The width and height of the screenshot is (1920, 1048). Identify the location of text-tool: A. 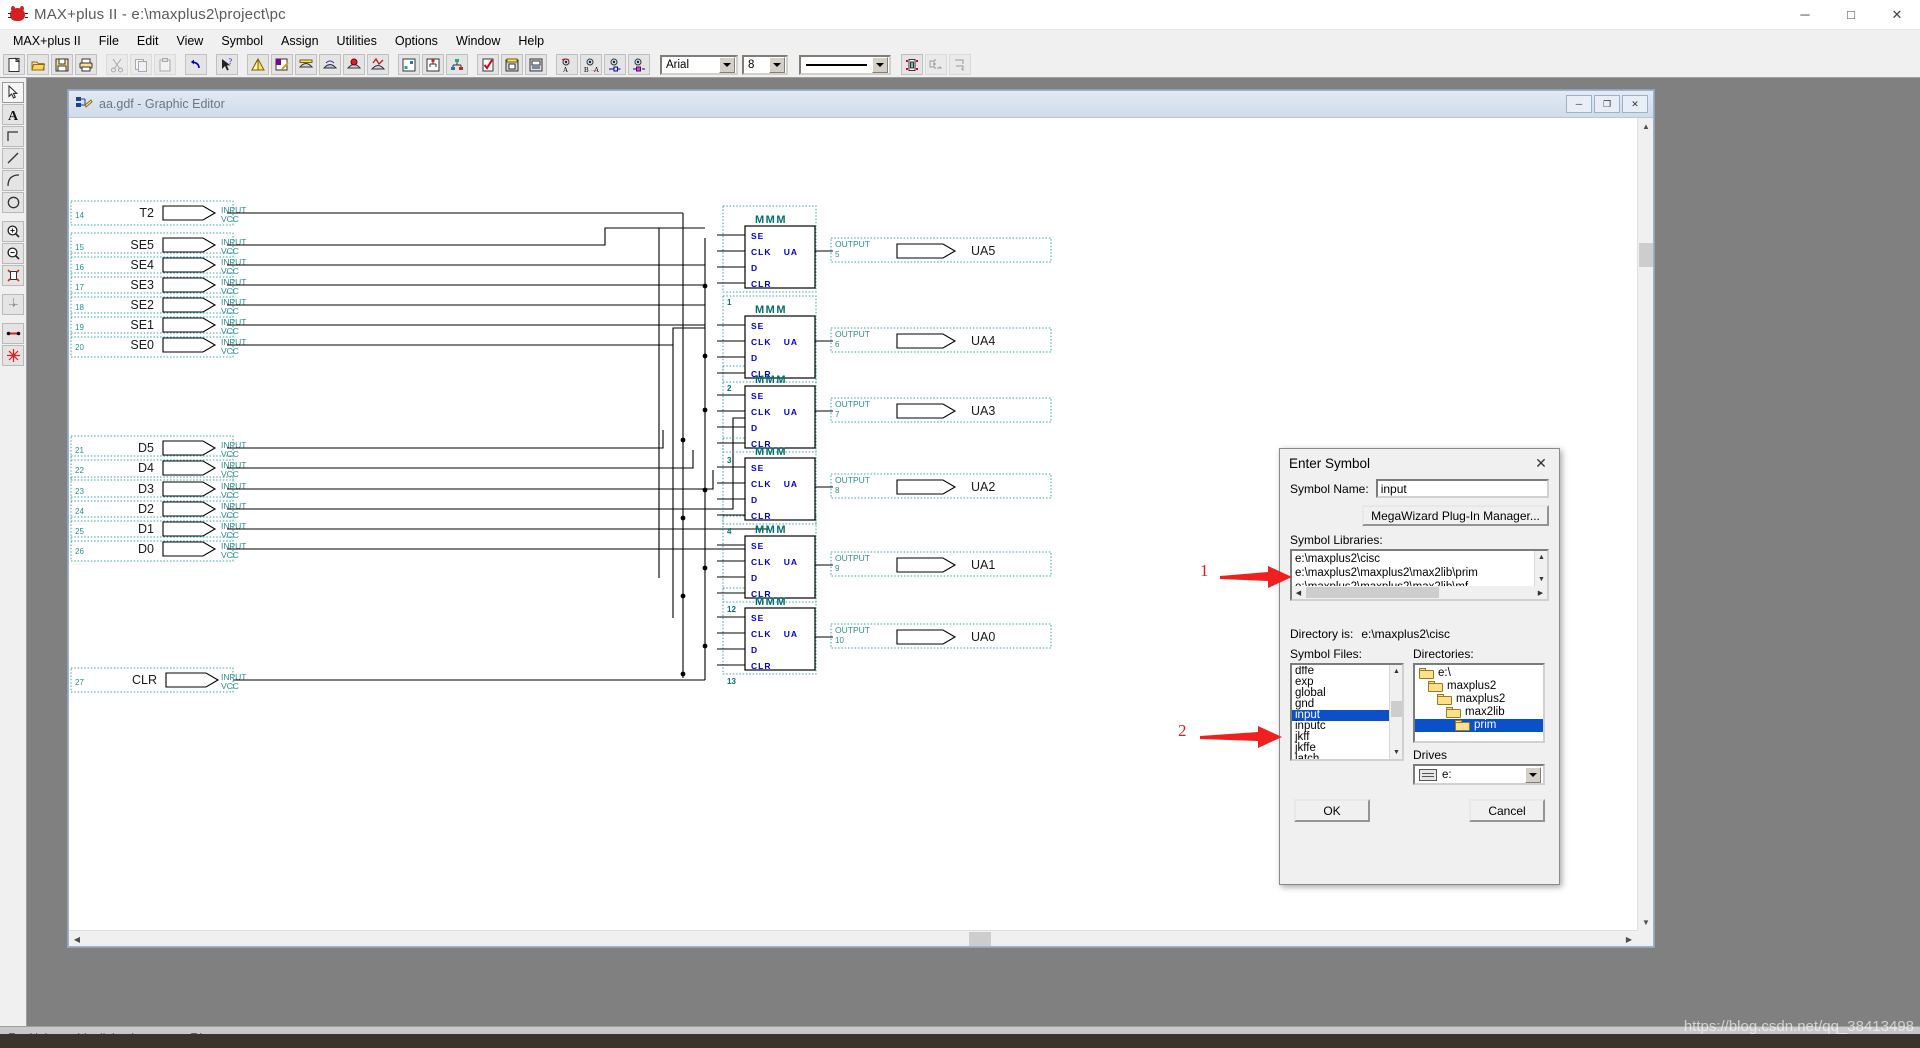
(13, 114).